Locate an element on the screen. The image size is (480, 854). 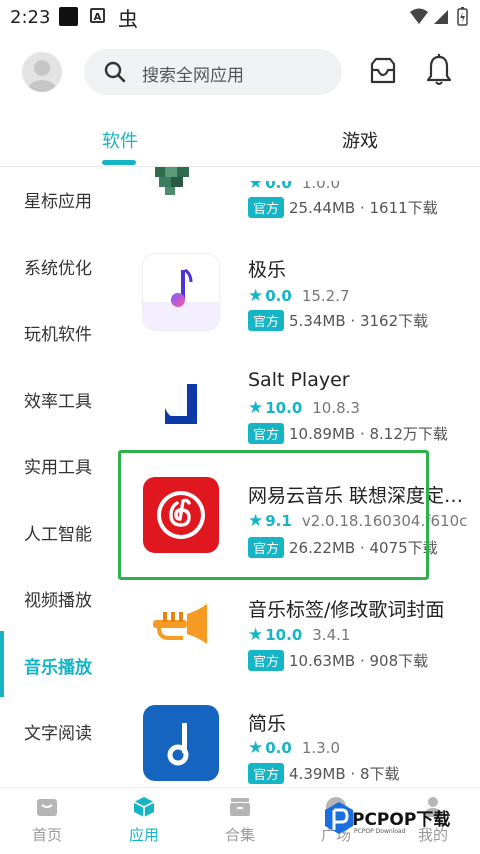
wifi-signal-battery-icon is located at coordinates (439, 16).